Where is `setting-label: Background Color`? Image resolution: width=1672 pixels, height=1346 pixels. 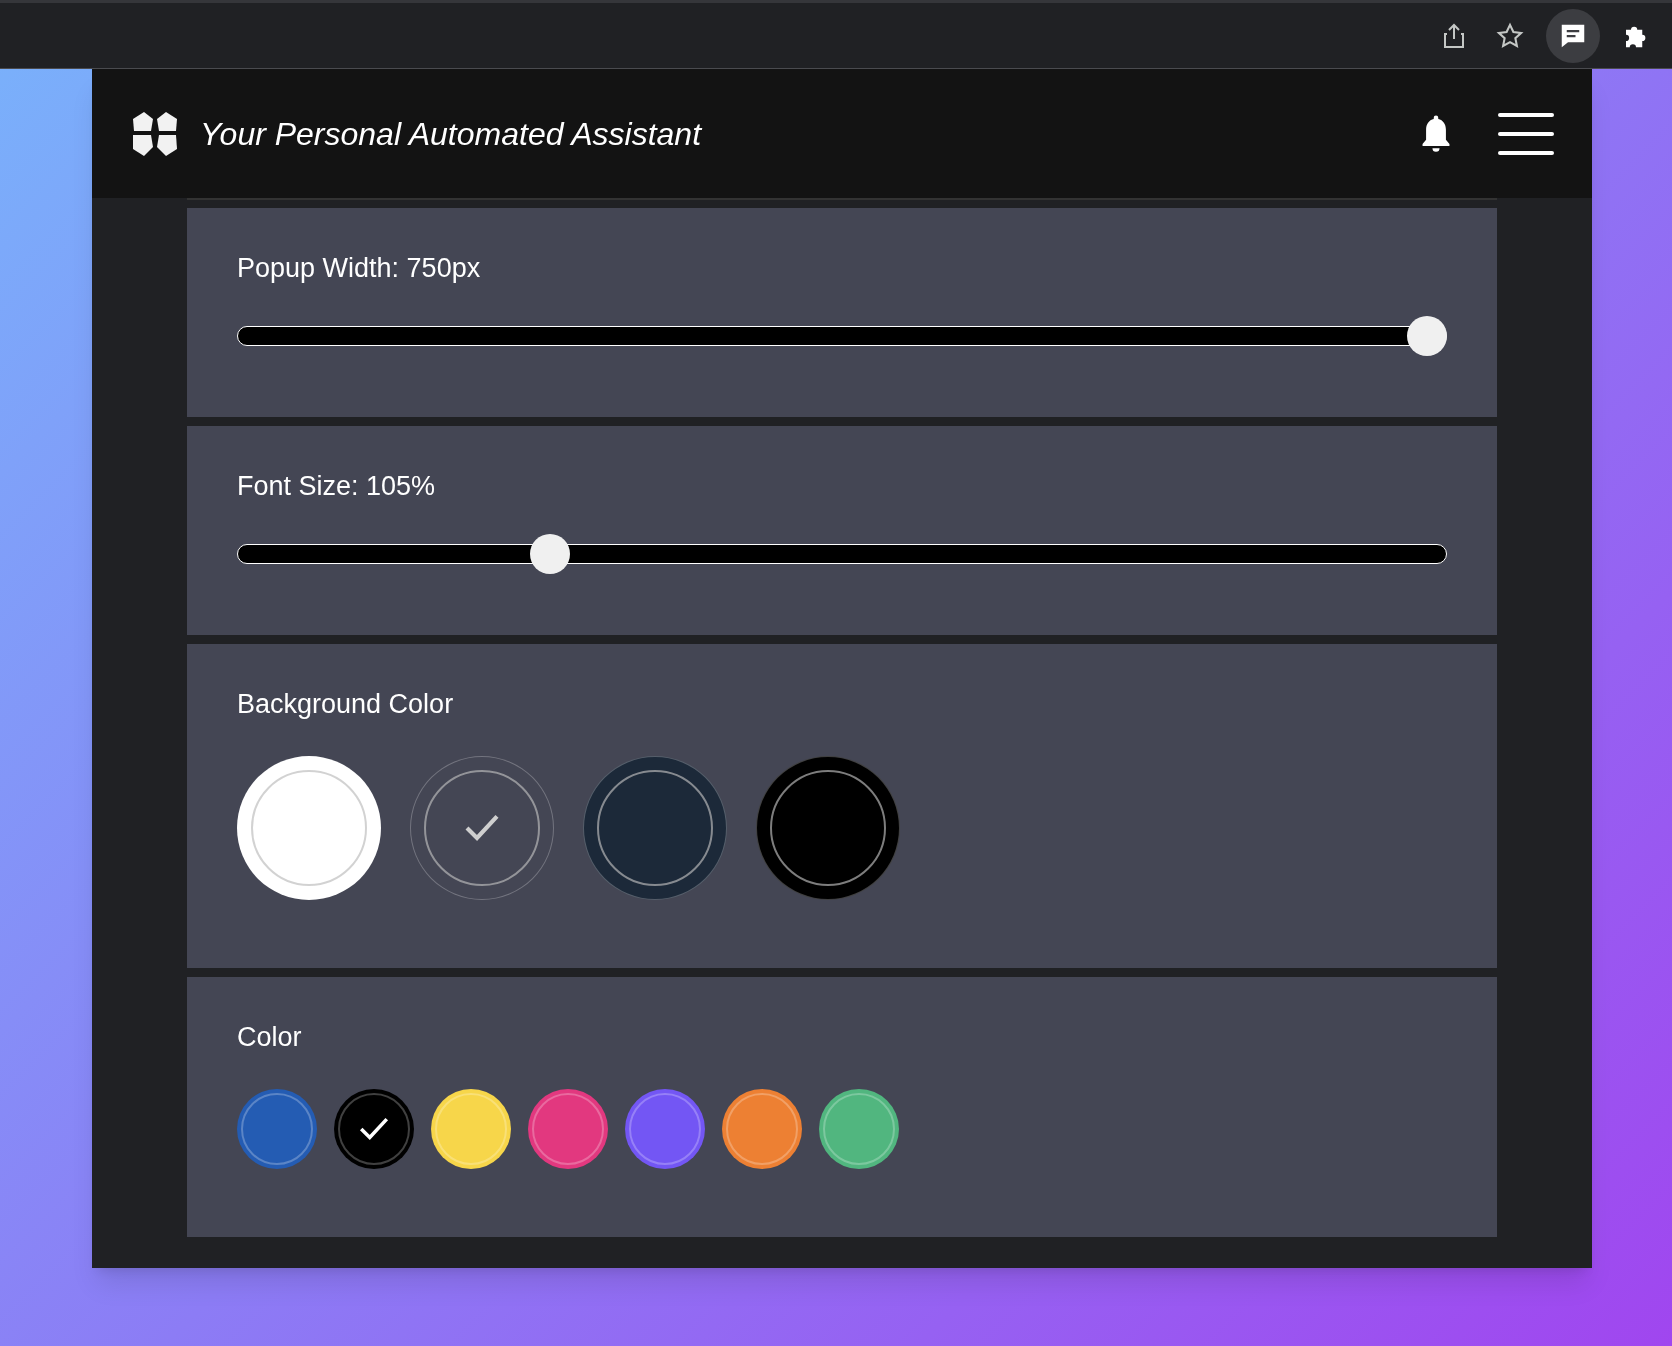
setting-label: Background Color is located at coordinates (346, 704).